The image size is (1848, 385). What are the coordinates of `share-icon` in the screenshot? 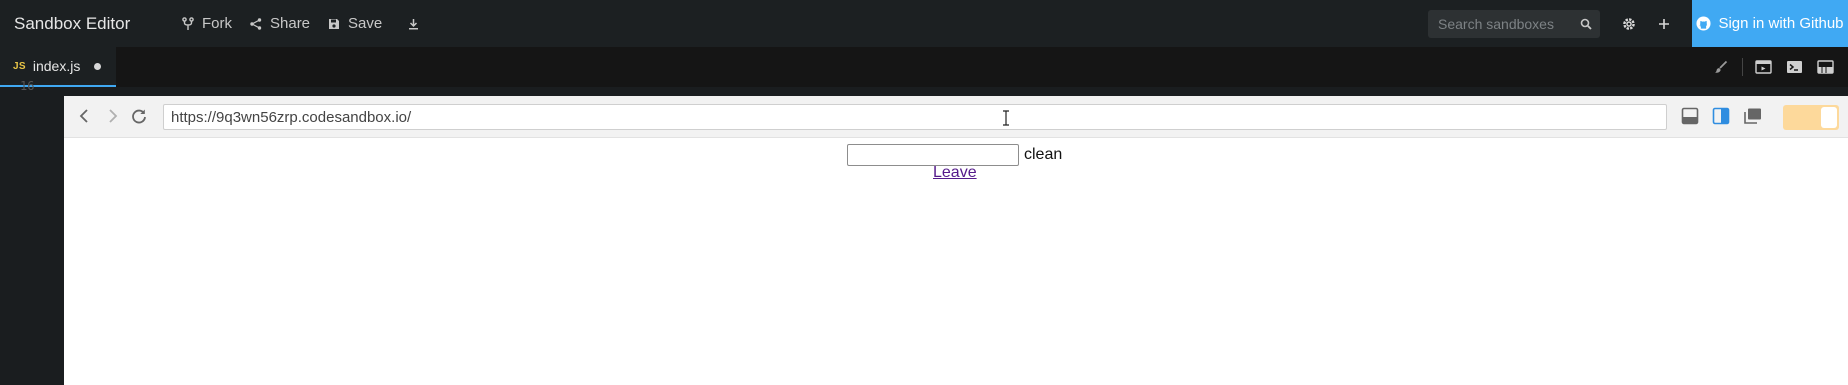 It's located at (256, 23).